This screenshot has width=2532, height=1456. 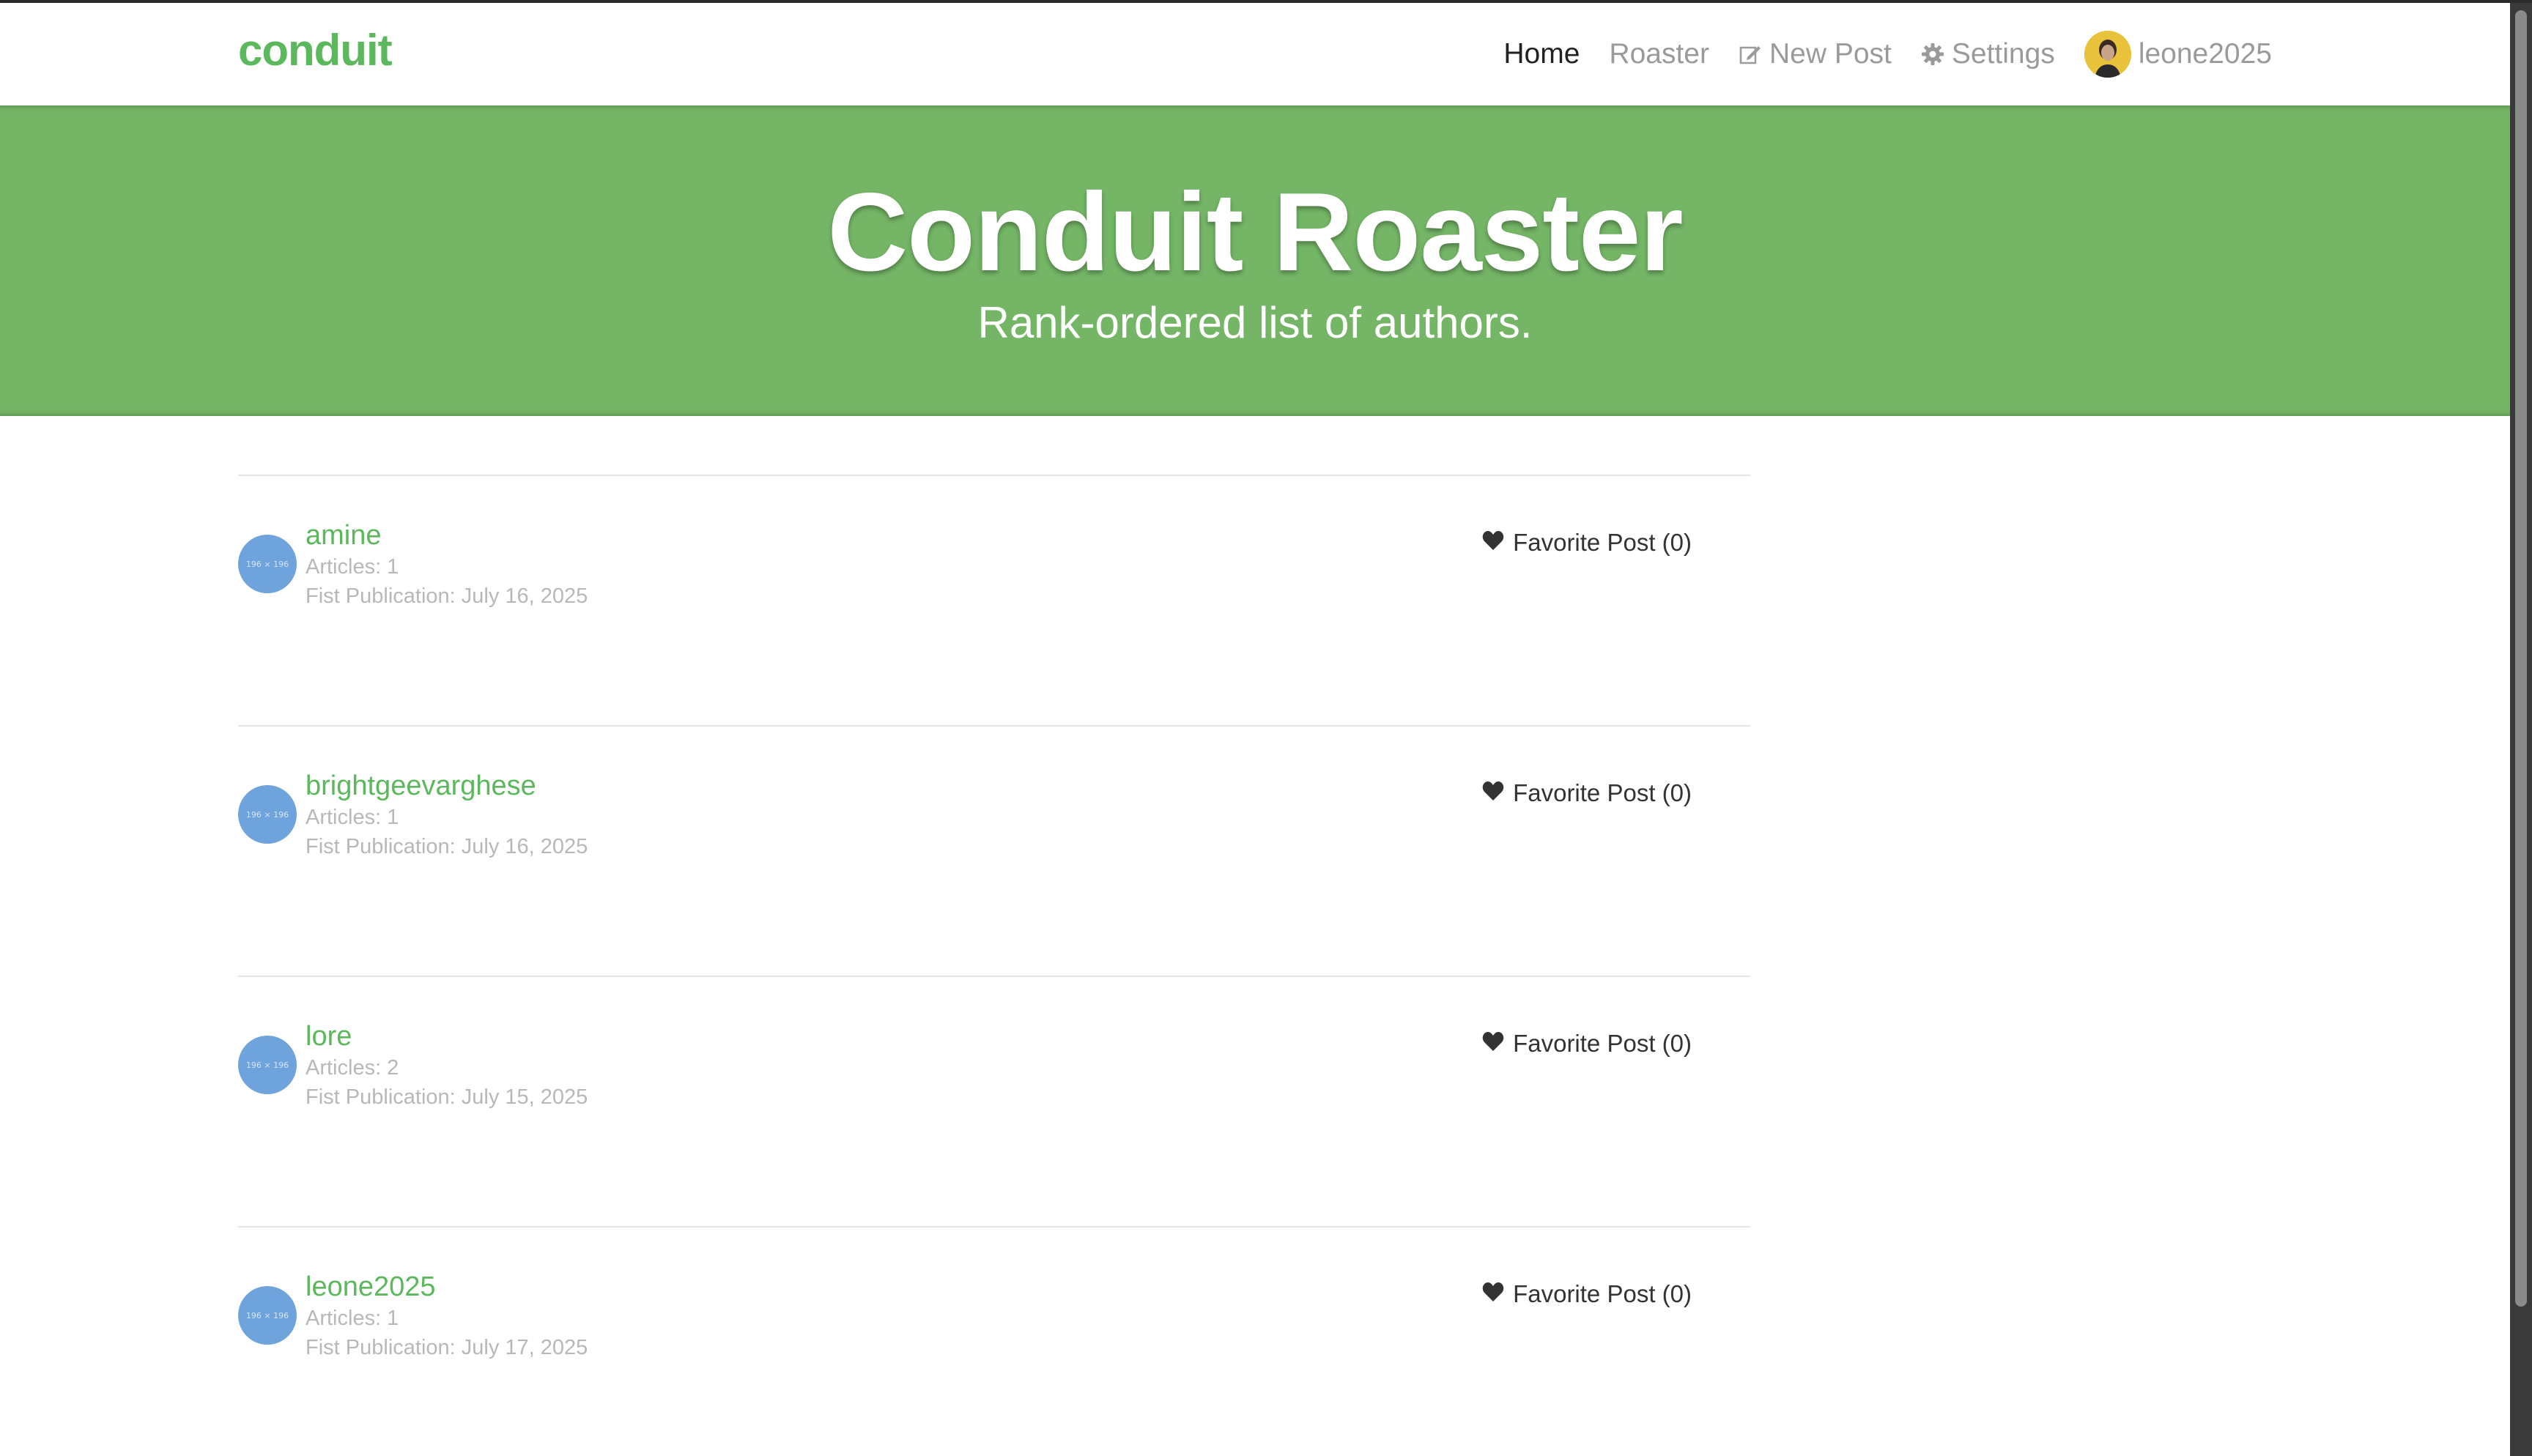 I want to click on nav-new-post: New Post, so click(x=1815, y=54).